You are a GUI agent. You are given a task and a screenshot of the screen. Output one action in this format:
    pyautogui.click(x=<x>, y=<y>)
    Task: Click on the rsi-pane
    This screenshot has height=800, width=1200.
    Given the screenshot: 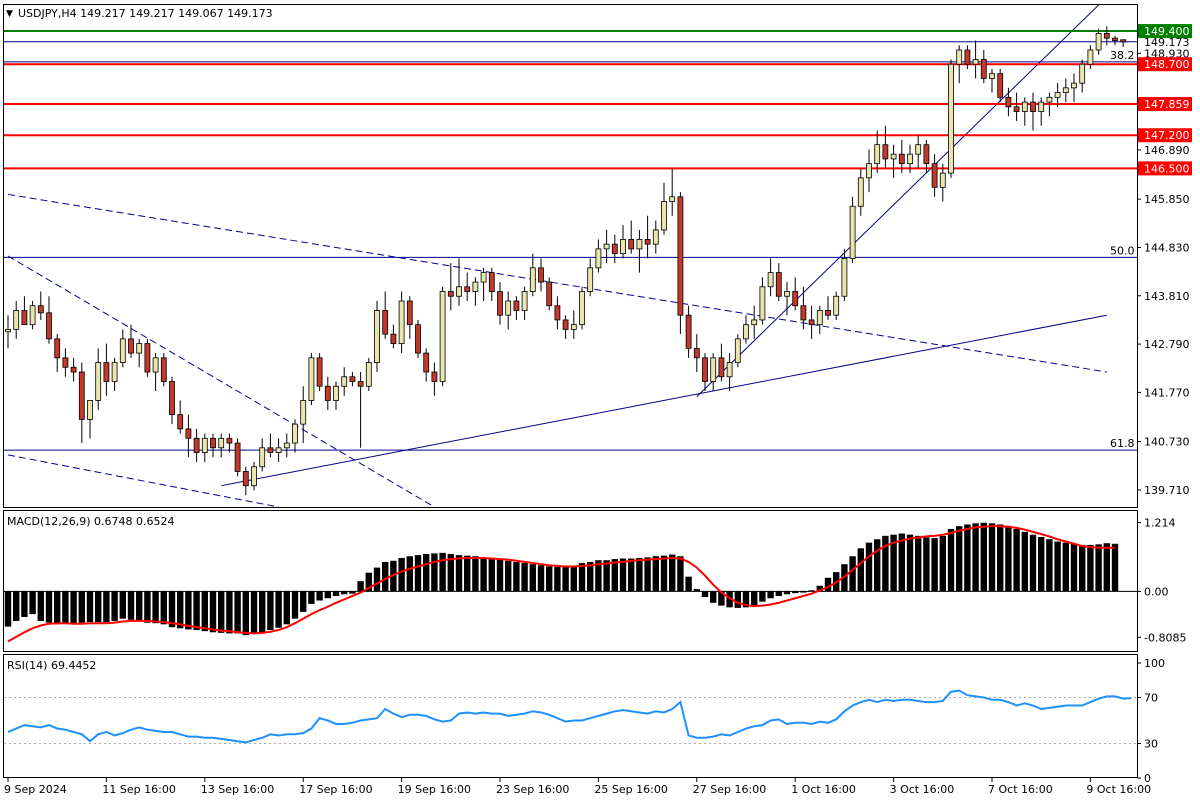 What is the action you would take?
    pyautogui.click(x=570, y=716)
    